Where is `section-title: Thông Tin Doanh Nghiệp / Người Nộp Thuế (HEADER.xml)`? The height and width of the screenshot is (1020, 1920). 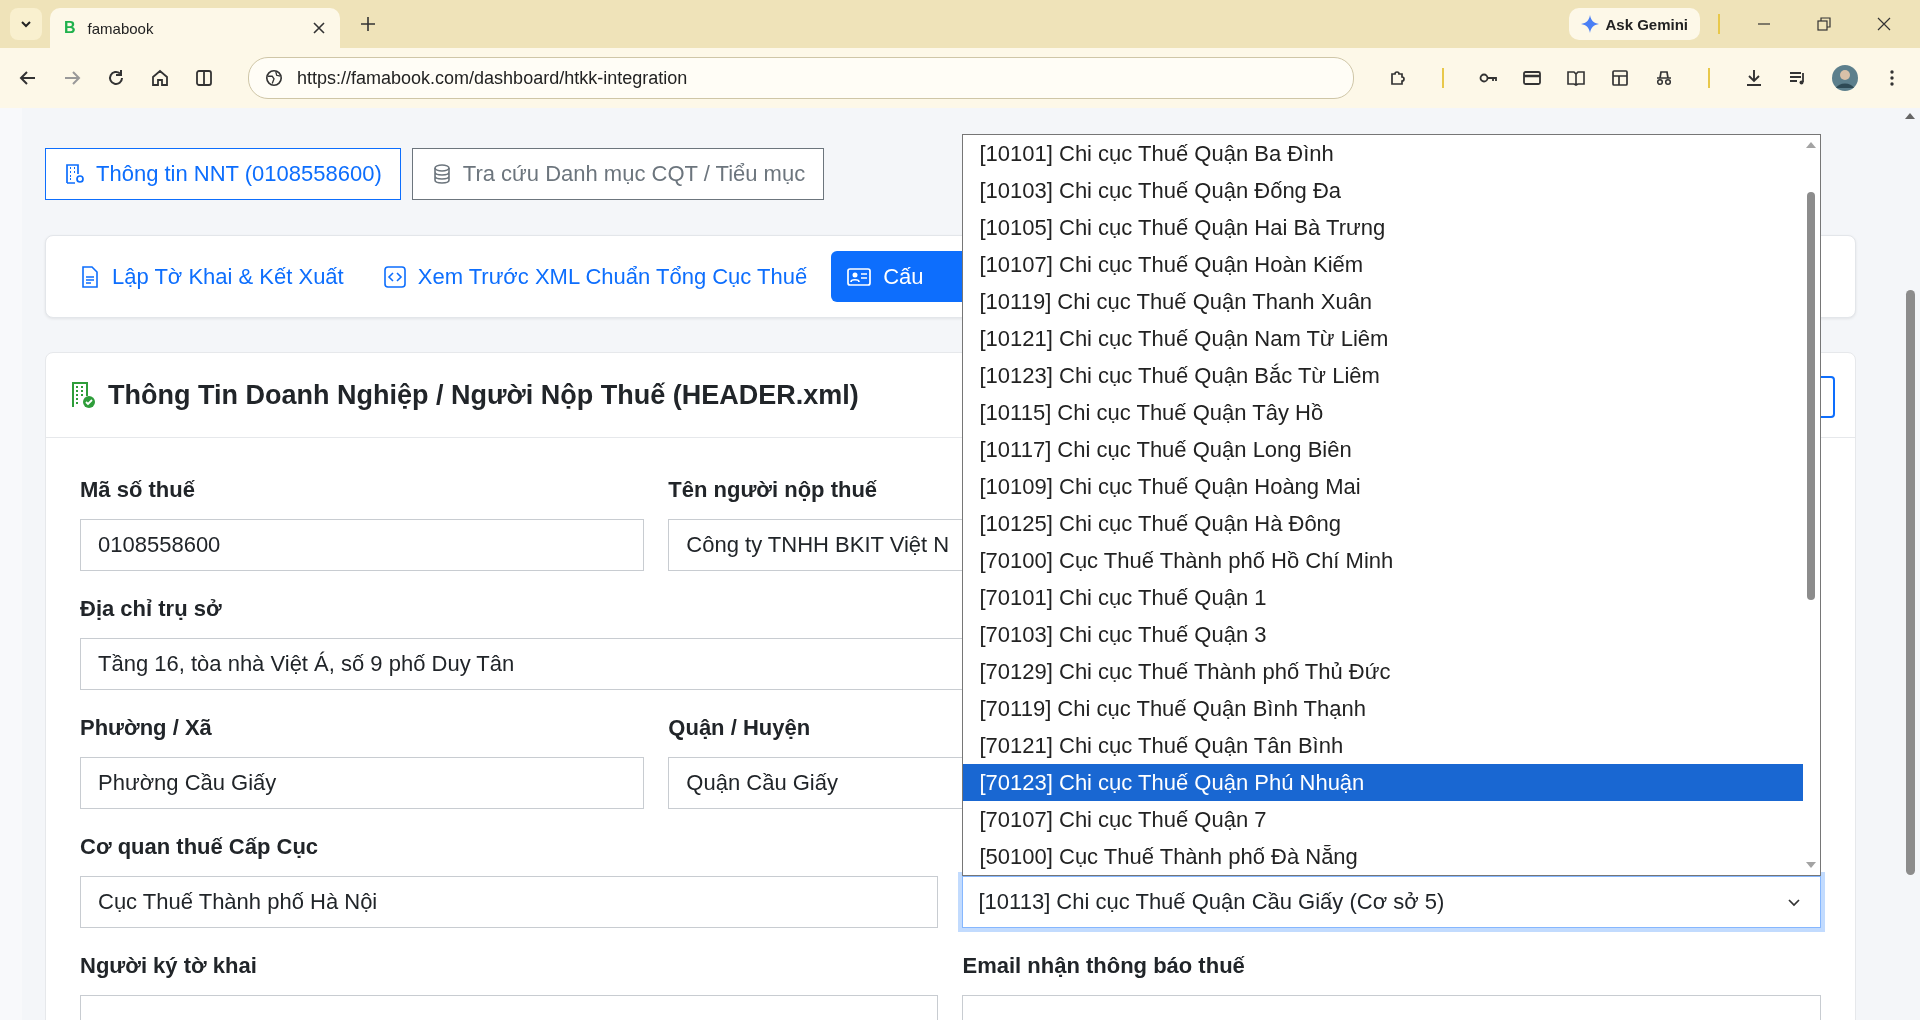 section-title: Thông Tin Doanh Nghiệp / Người Nộp Thuế (HEADER.xml) is located at coordinates (483, 395).